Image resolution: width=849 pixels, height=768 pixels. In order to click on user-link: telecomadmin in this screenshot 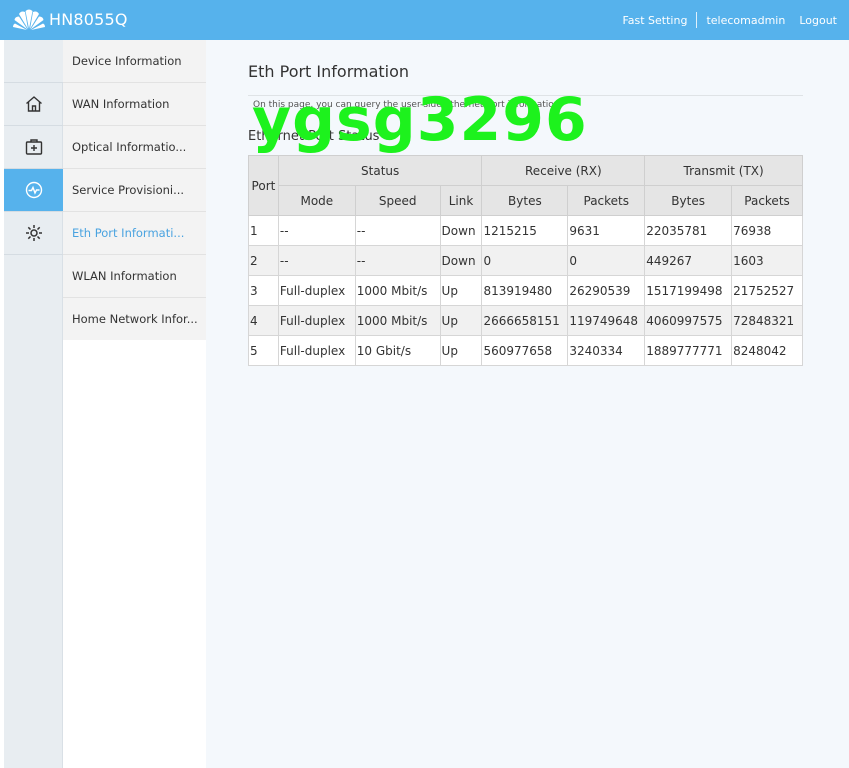, I will do `click(745, 20)`.